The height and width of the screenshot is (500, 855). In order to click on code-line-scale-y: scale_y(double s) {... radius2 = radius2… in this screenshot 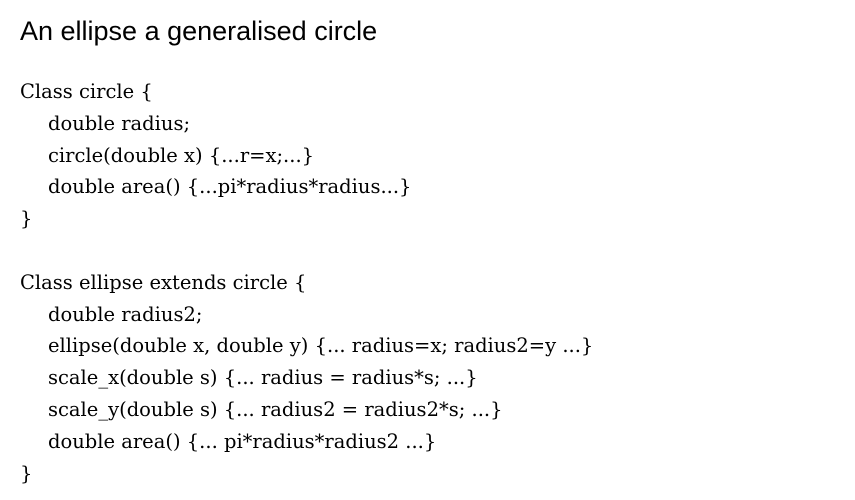, I will do `click(275, 409)`.